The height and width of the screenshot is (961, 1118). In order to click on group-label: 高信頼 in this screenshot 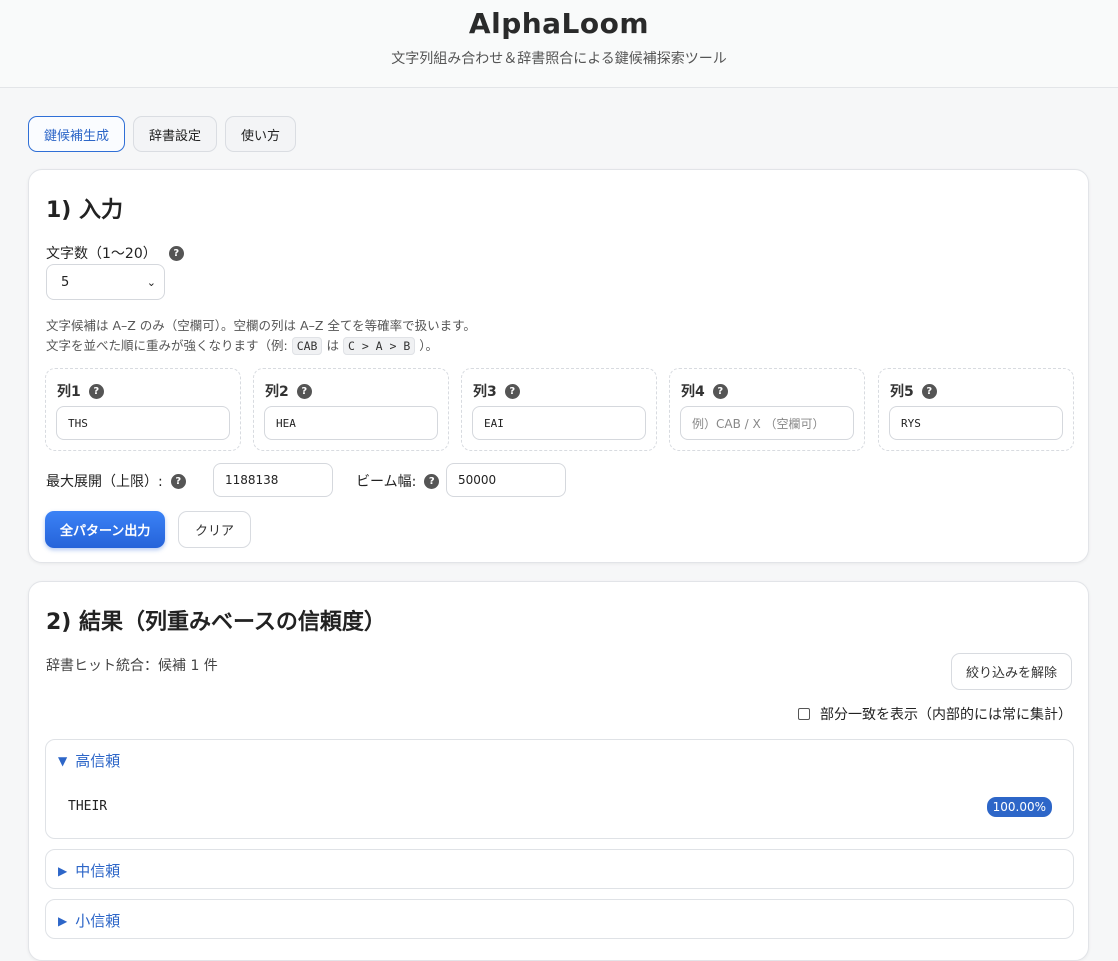, I will do `click(98, 761)`.